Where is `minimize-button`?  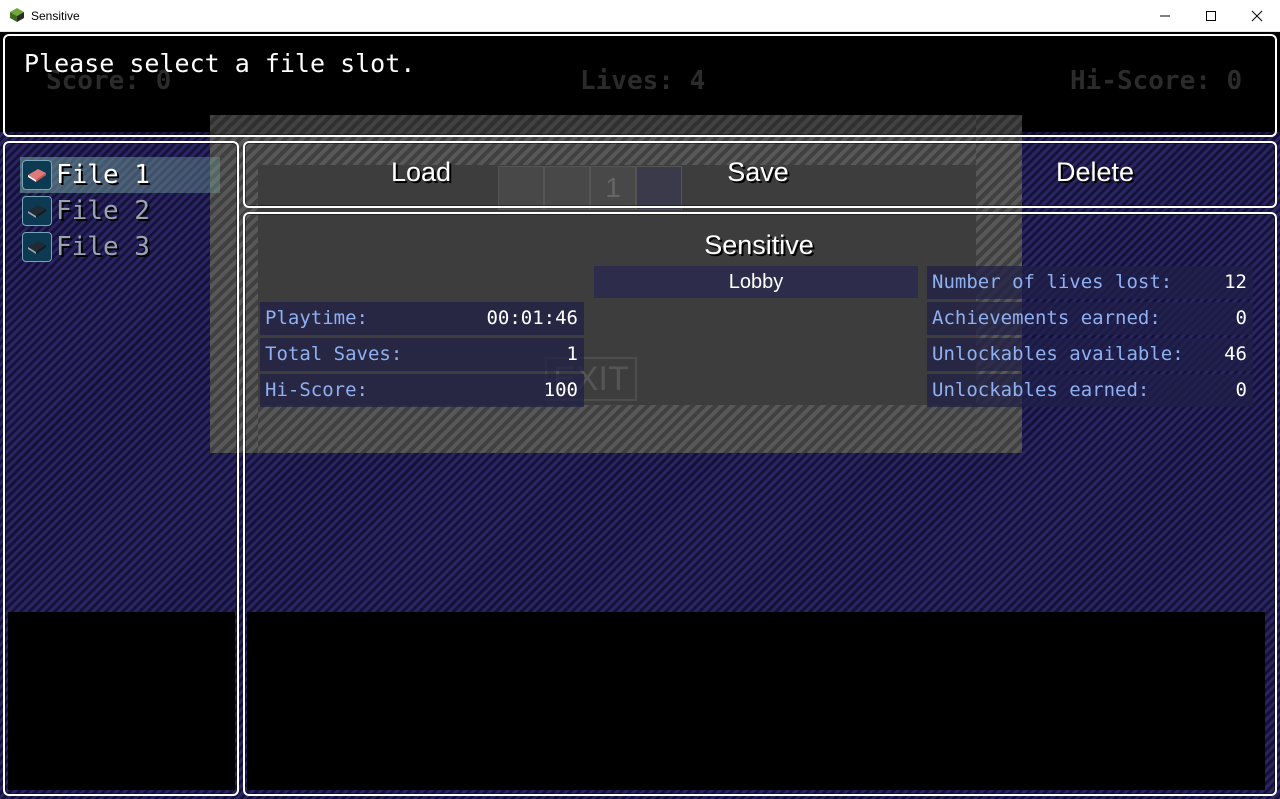 minimize-button is located at coordinates (1165, 15).